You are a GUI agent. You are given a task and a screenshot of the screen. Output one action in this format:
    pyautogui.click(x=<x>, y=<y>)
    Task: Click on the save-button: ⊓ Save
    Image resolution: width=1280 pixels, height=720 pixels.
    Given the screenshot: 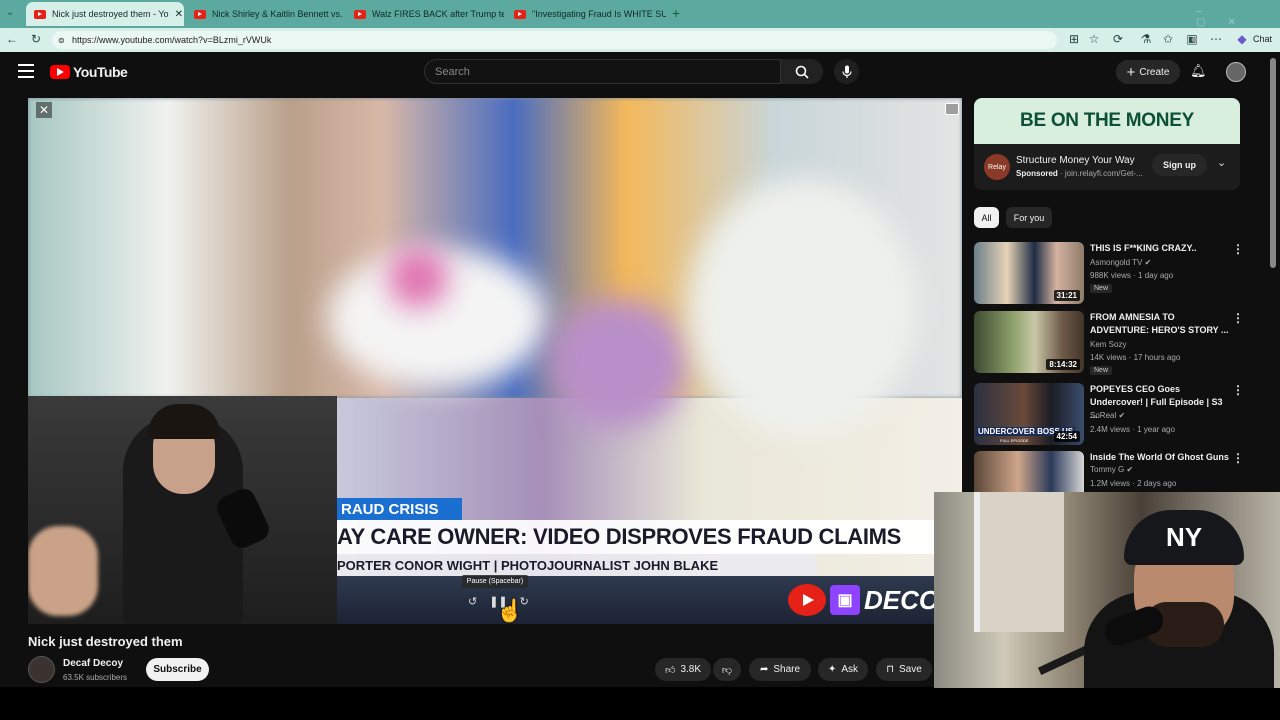 What is the action you would take?
    pyautogui.click(x=904, y=669)
    